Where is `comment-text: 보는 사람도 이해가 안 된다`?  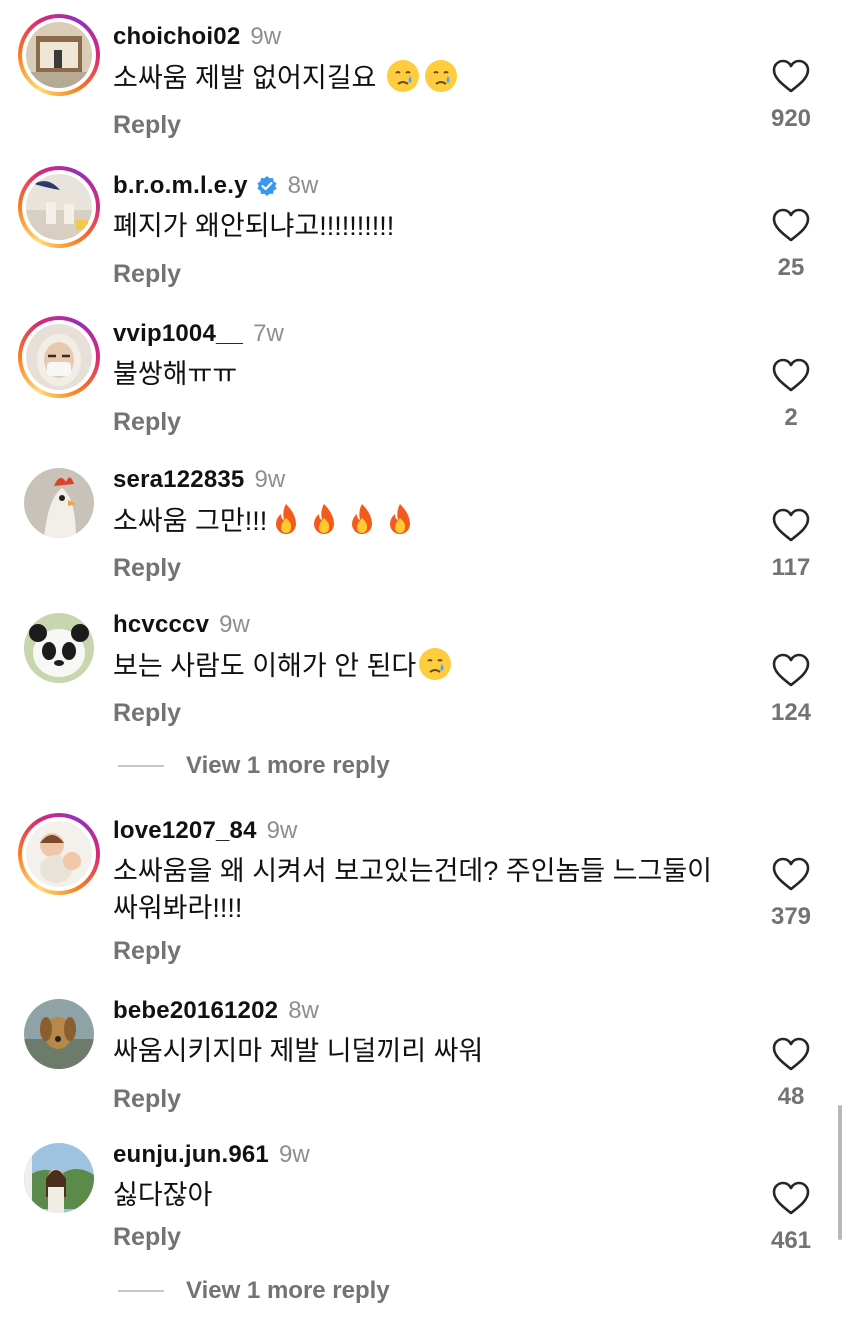 comment-text: 보는 사람도 이해가 안 된다 is located at coordinates (423, 666).